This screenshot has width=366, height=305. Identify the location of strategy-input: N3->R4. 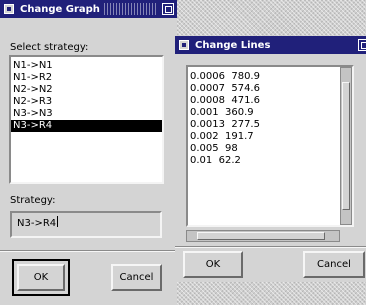
(86, 224).